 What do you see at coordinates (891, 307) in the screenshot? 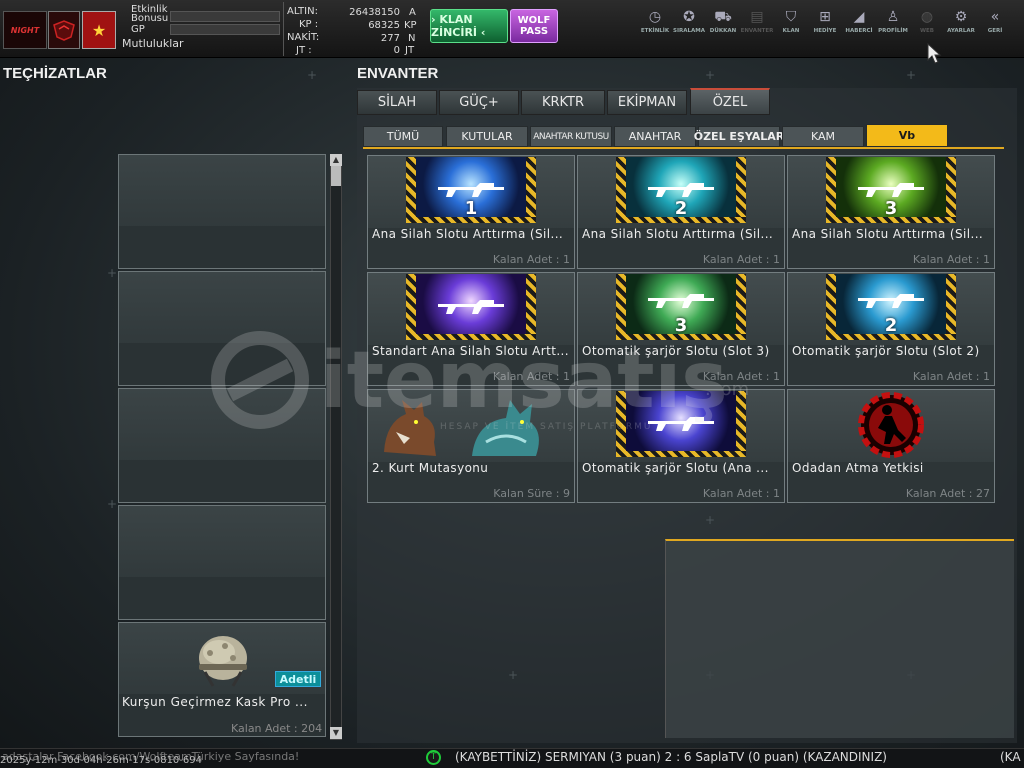
I see `weapon-slot-icon: 2` at bounding box center [891, 307].